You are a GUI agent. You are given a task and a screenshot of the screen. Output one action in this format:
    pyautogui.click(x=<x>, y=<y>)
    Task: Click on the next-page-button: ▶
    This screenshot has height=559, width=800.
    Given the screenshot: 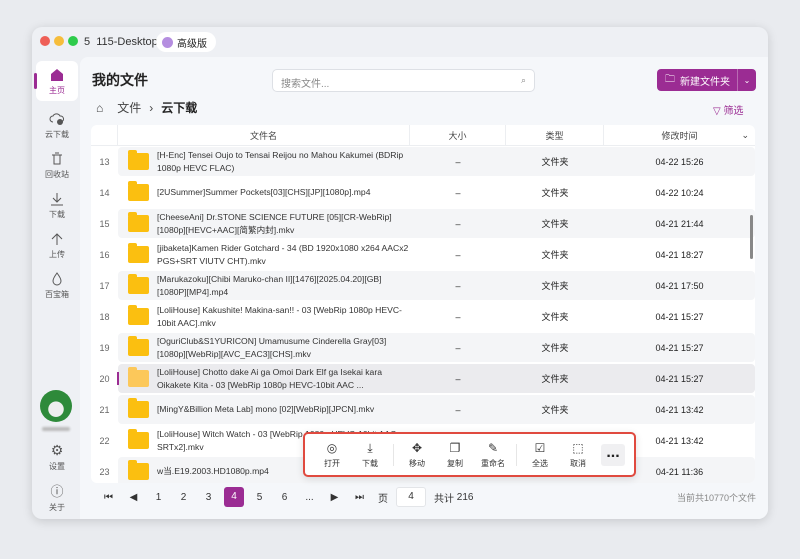 What is the action you would take?
    pyautogui.click(x=334, y=497)
    